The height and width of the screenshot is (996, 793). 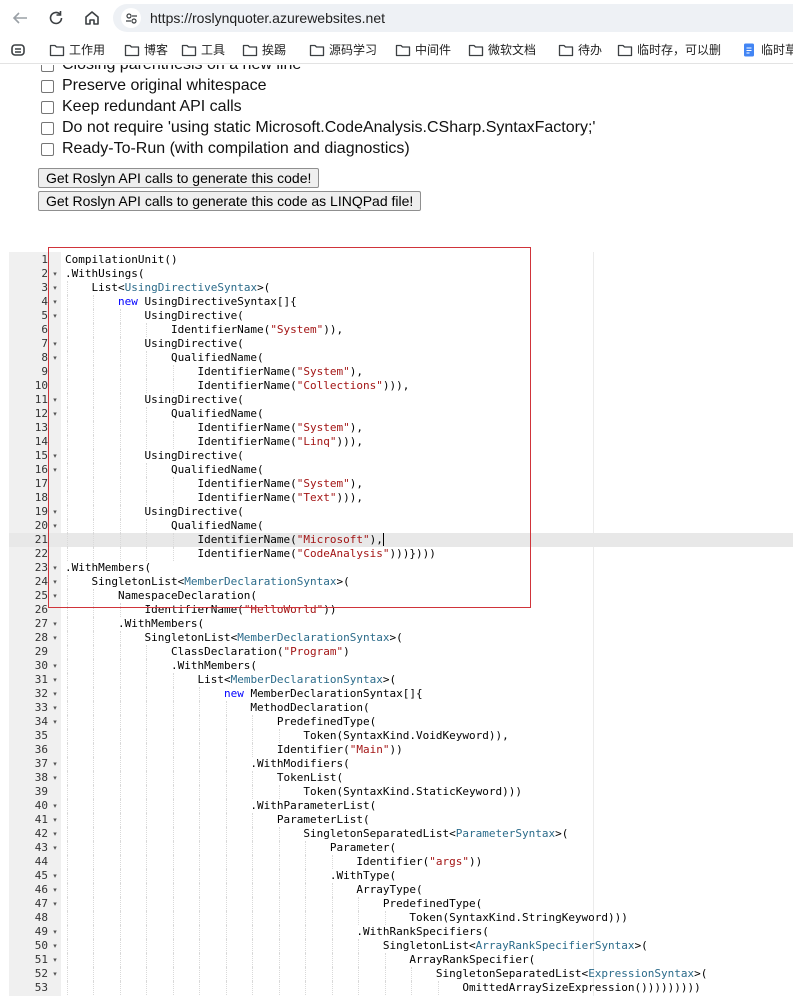 I want to click on code-line: 14 IdentifierName("Linq"))),, so click(x=401, y=442).